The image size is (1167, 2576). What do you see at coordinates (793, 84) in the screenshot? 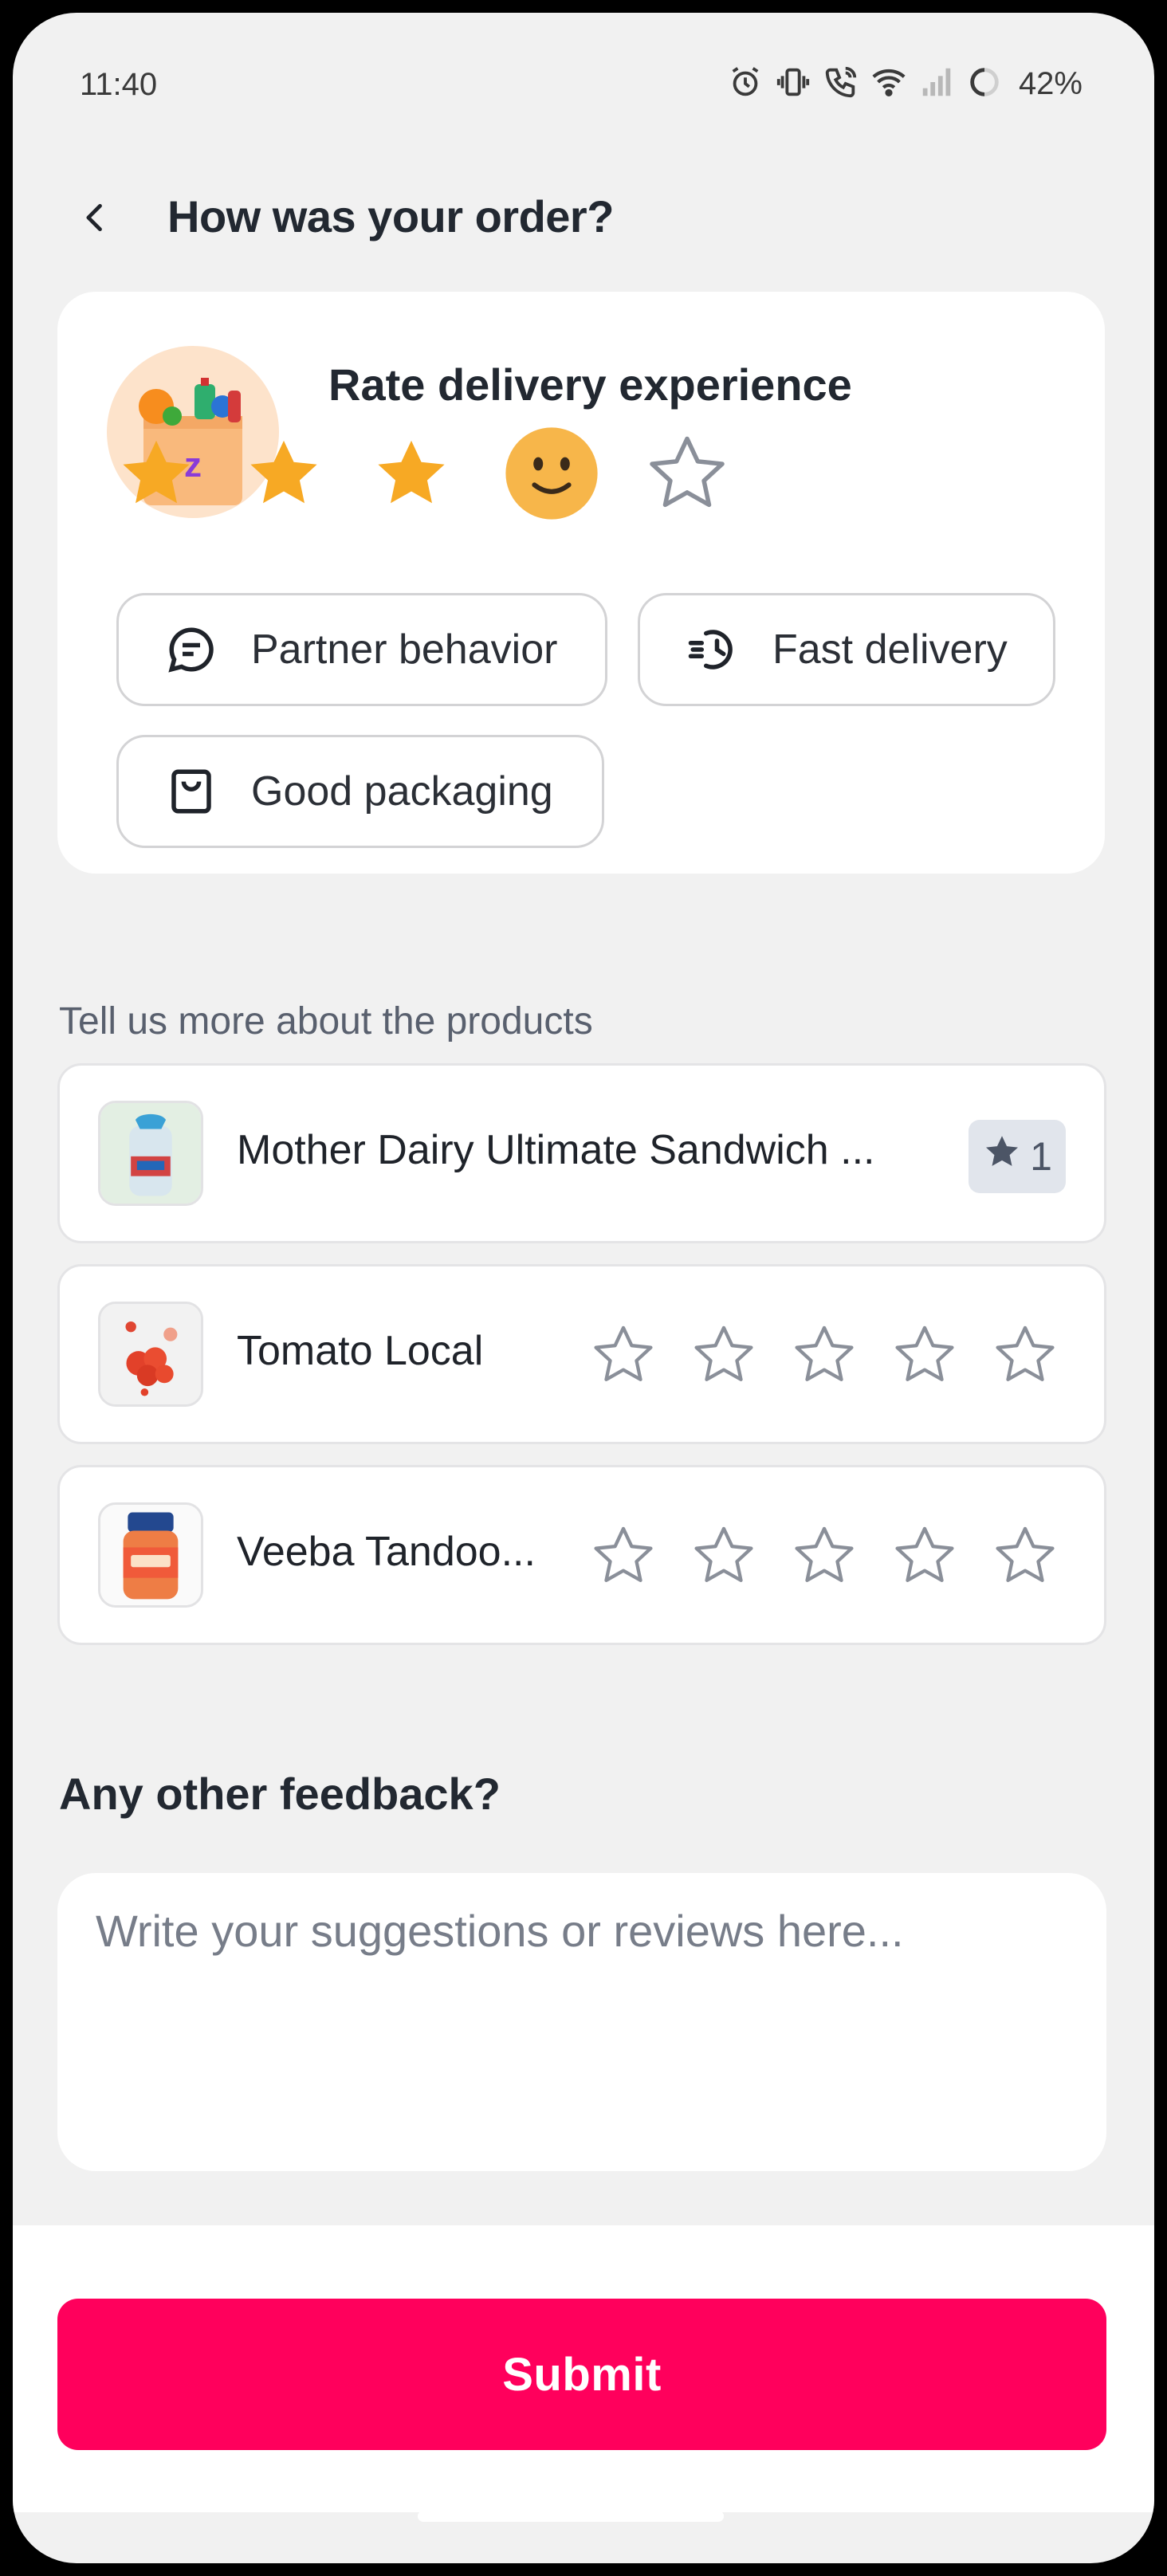
I see `vibrate-icon` at bounding box center [793, 84].